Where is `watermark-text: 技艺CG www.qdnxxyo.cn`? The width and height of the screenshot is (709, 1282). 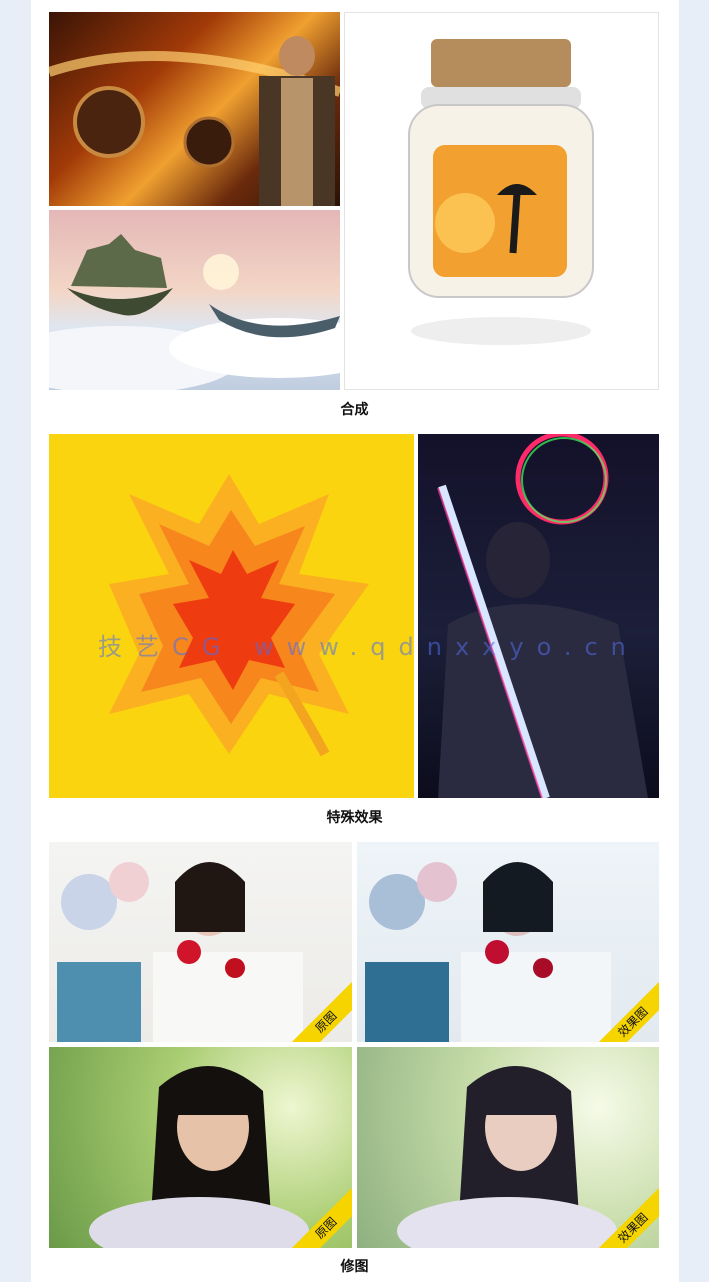
watermark-text: 技艺CG www.qdnxxyo.cn is located at coordinates (368, 647).